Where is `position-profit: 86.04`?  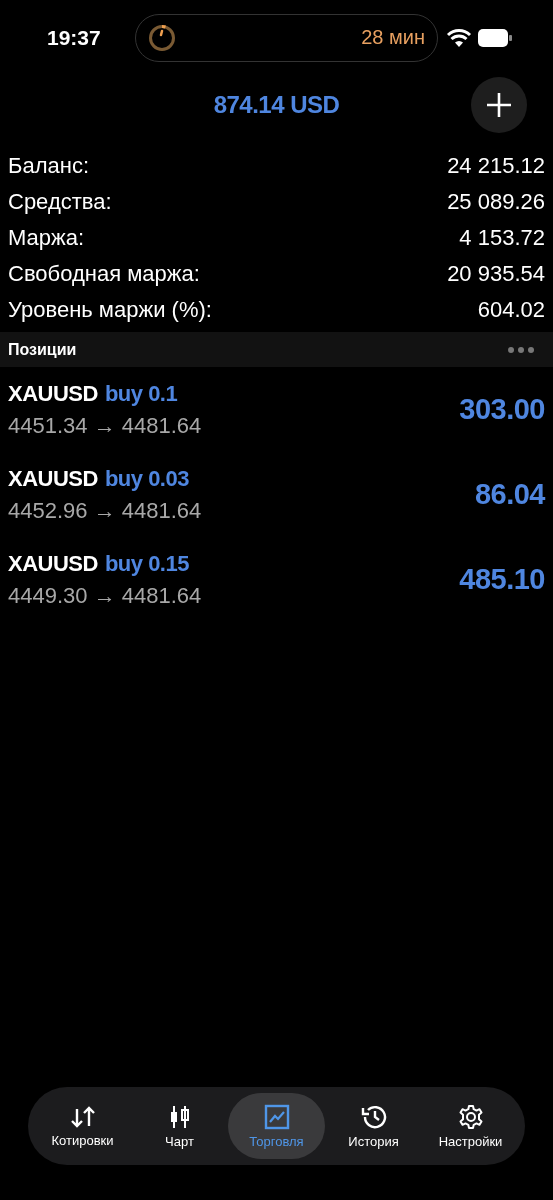
position-profit: 86.04 is located at coordinates (509, 494).